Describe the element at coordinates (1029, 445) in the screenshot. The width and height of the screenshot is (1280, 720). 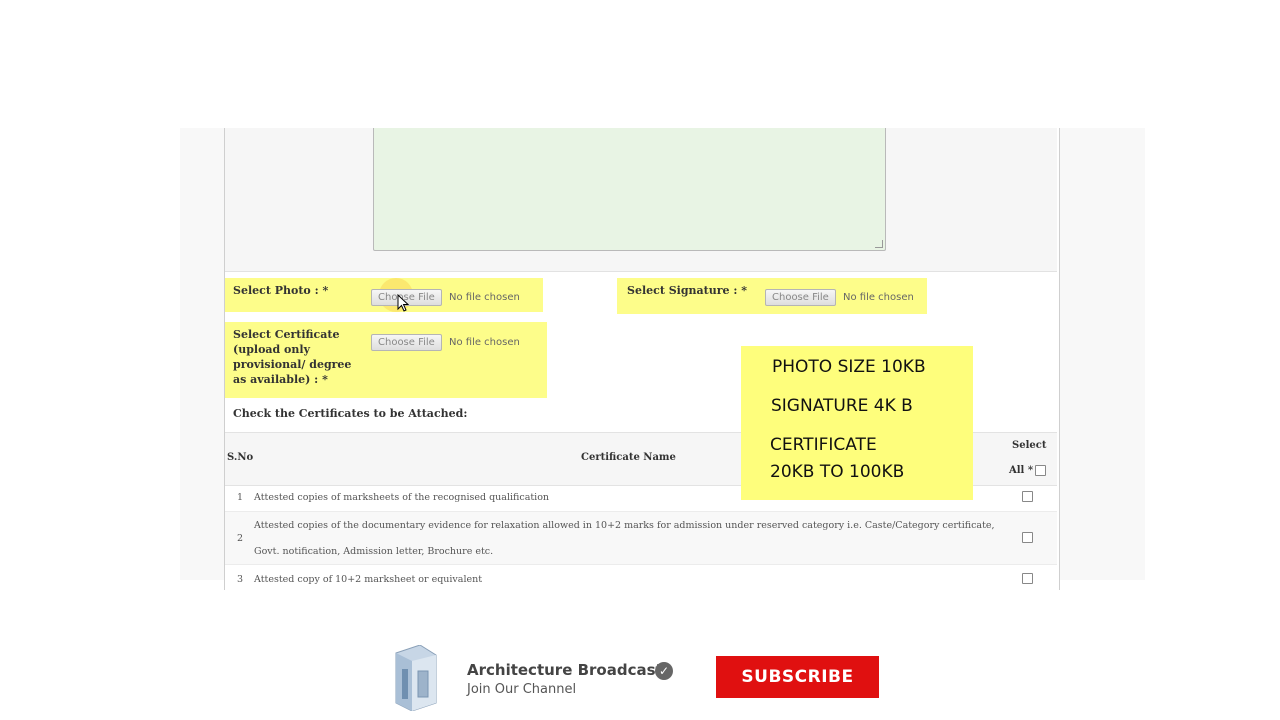
I see `col-select-header: Select` at that location.